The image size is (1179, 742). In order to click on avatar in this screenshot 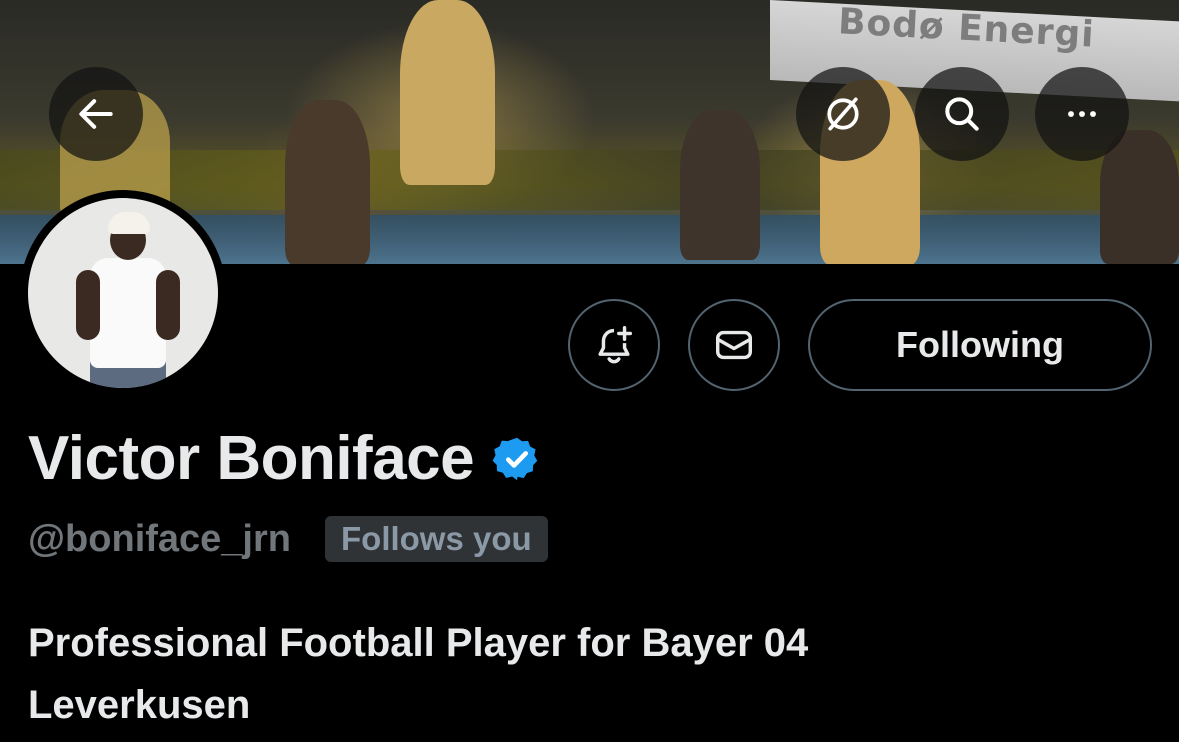, I will do `click(123, 293)`.